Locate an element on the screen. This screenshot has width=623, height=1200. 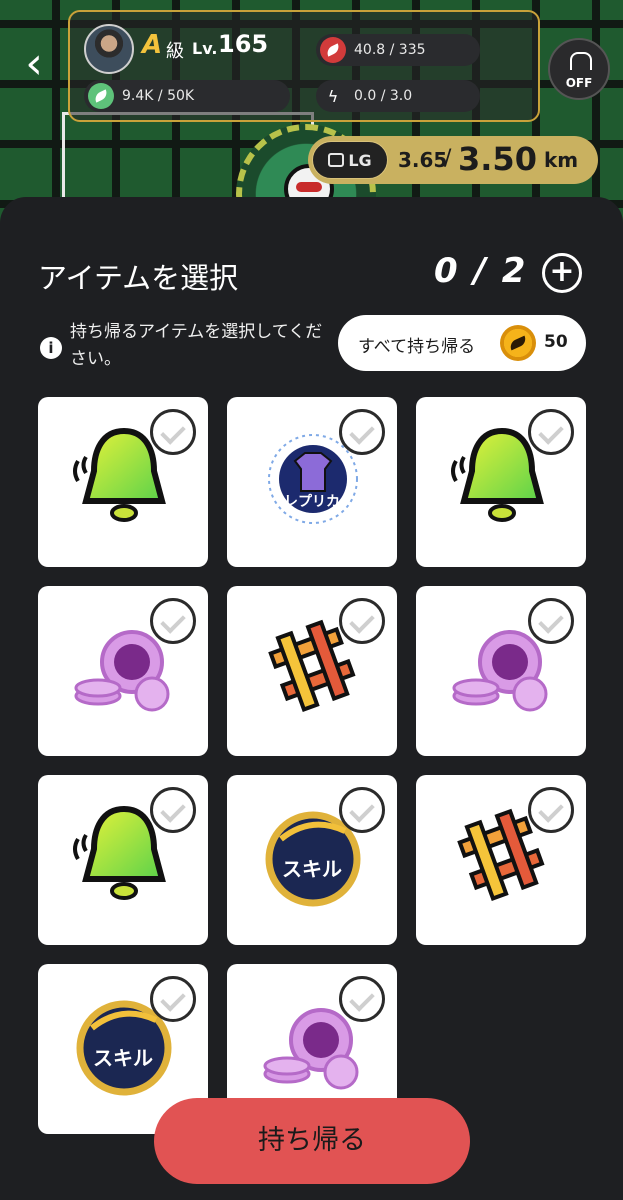
progress-pill: 9.4K / 50K is located at coordinates (187, 96).